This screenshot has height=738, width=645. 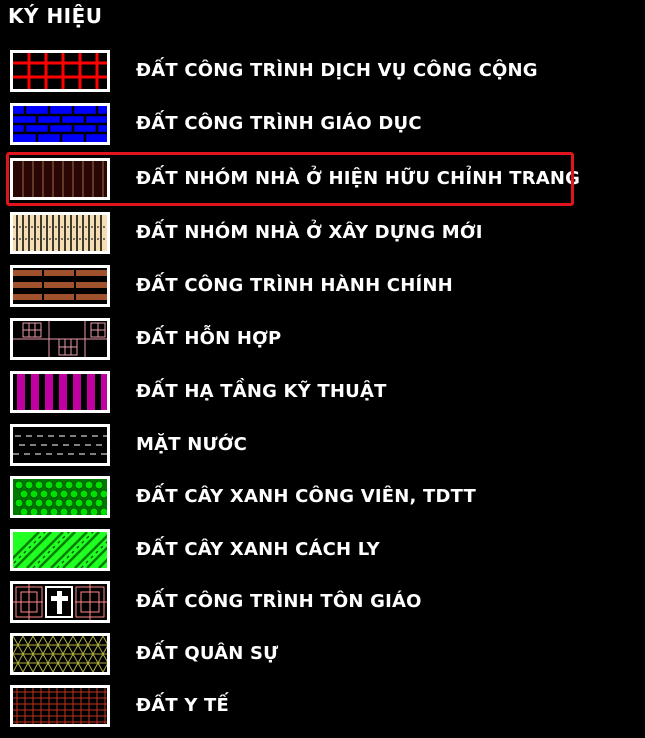 What do you see at coordinates (309, 232) in the screenshot?
I see `legend-item-label: ĐẤT NHÓM NHÀ Ở XÂY DỰNG MỚI` at bounding box center [309, 232].